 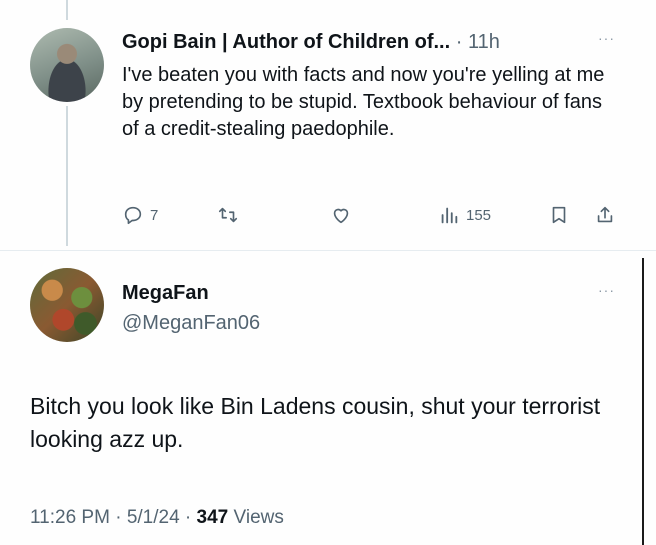 I want to click on like-icon, so click(x=341, y=216).